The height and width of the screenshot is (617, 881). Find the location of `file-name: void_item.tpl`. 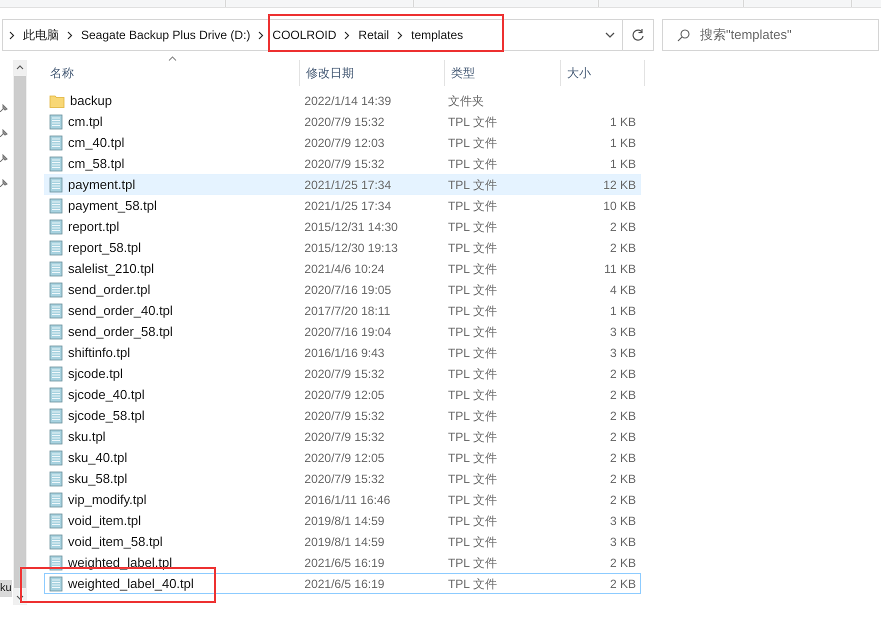

file-name: void_item.tpl is located at coordinates (104, 521).